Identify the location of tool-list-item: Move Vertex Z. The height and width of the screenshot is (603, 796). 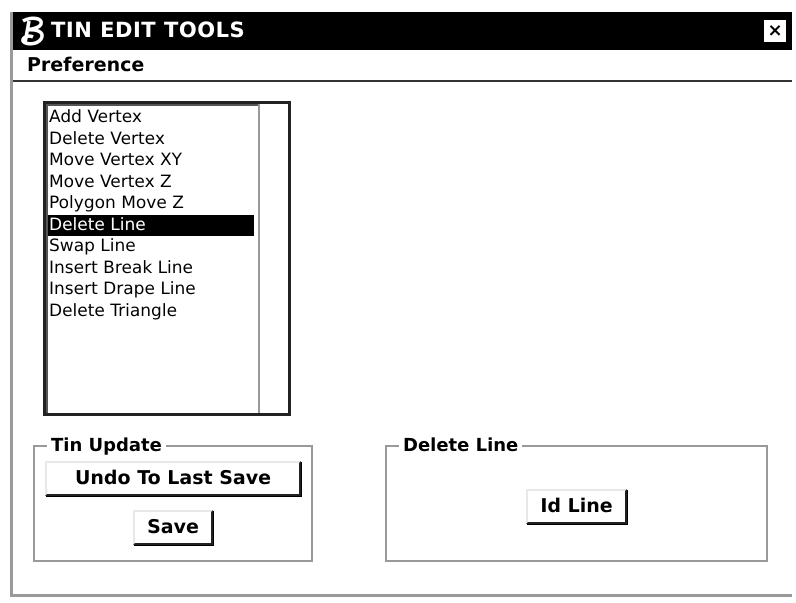
(151, 182).